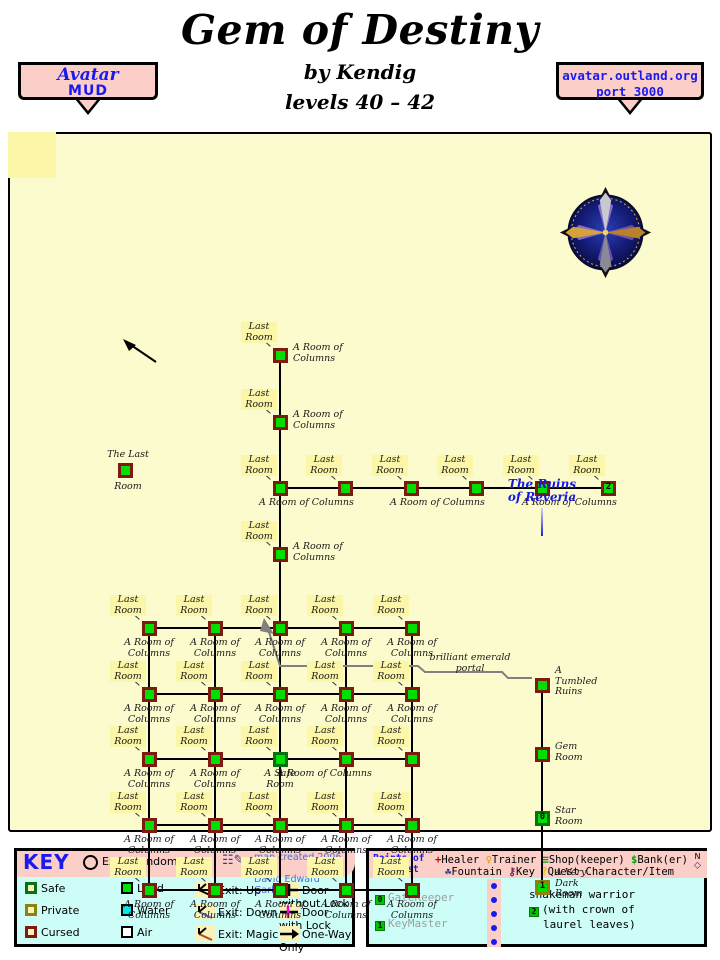 This screenshot has width=720, height=960. I want to click on map-room: 0, so click(542, 818).